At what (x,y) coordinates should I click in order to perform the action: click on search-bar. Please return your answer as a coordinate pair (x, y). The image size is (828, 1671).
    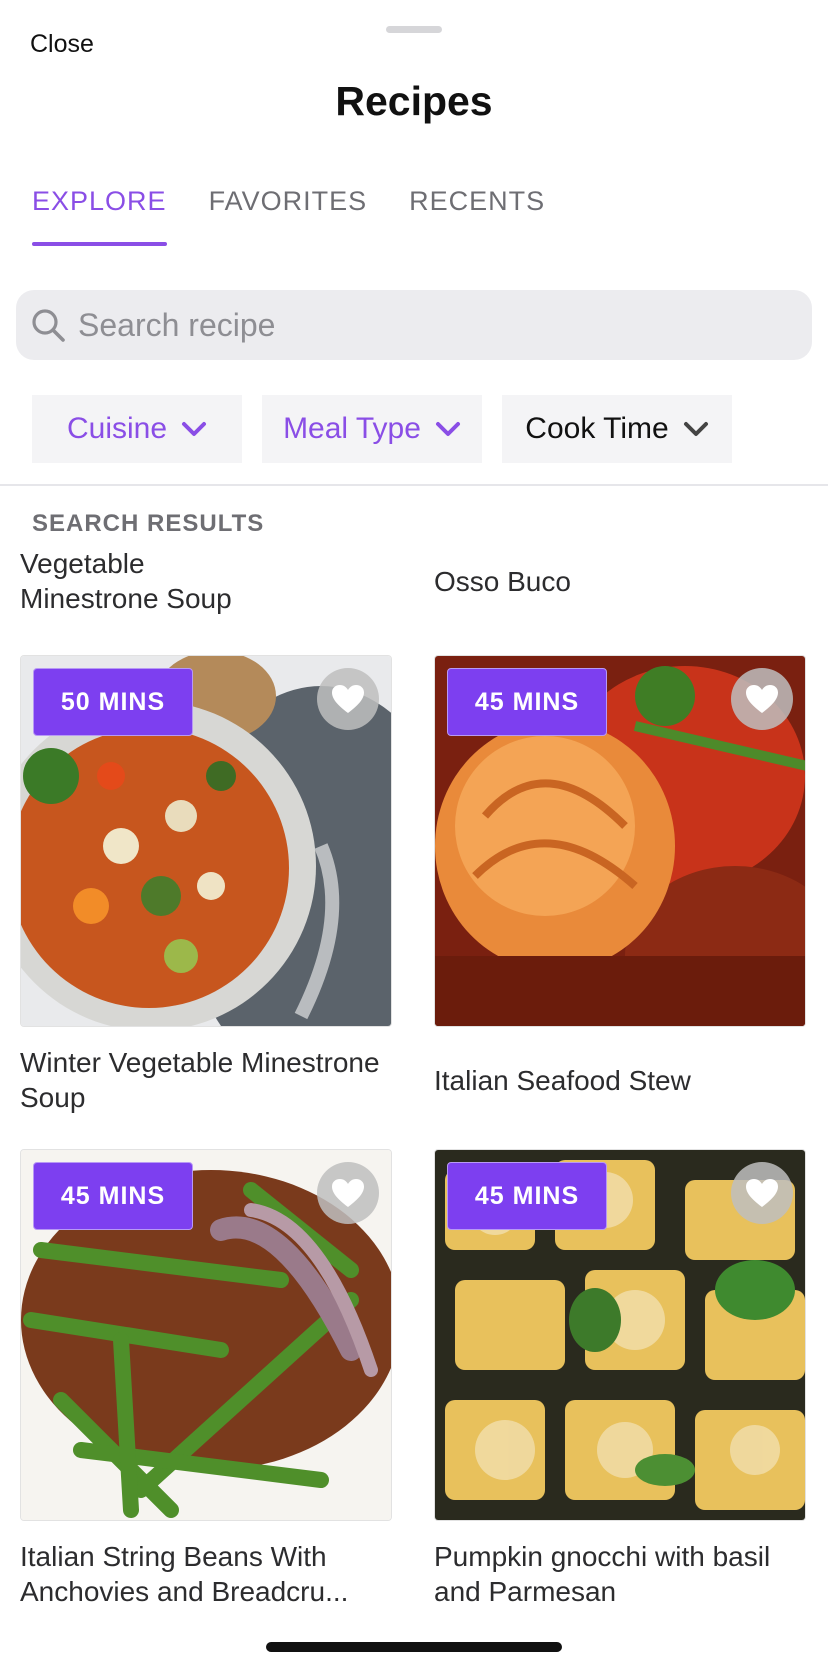
    Looking at the image, I should click on (414, 325).